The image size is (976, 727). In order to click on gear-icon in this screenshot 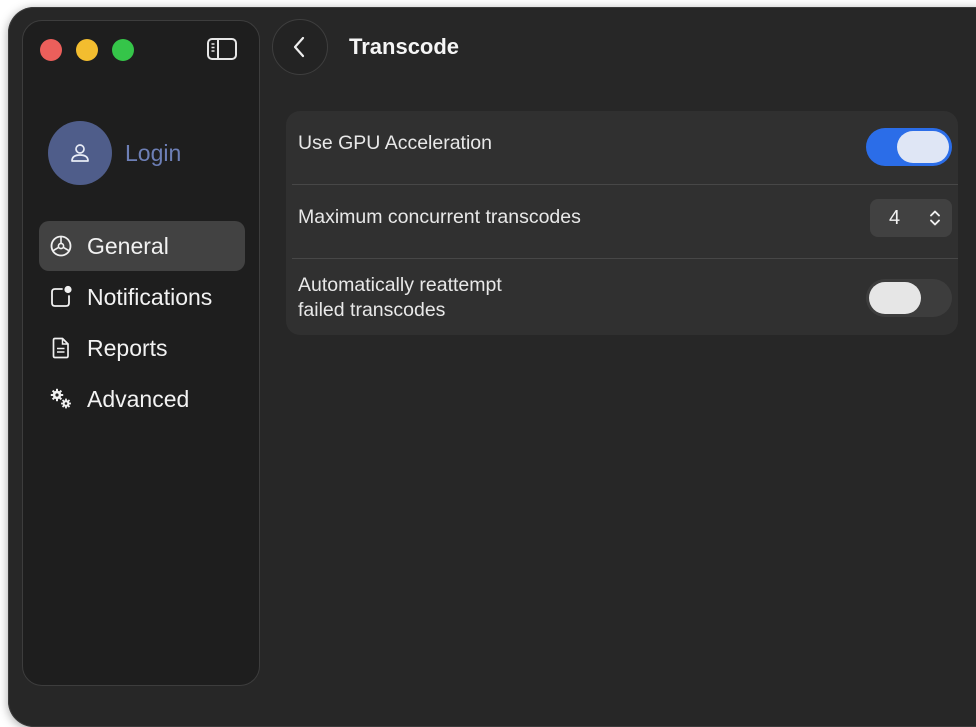, I will do `click(61, 246)`.